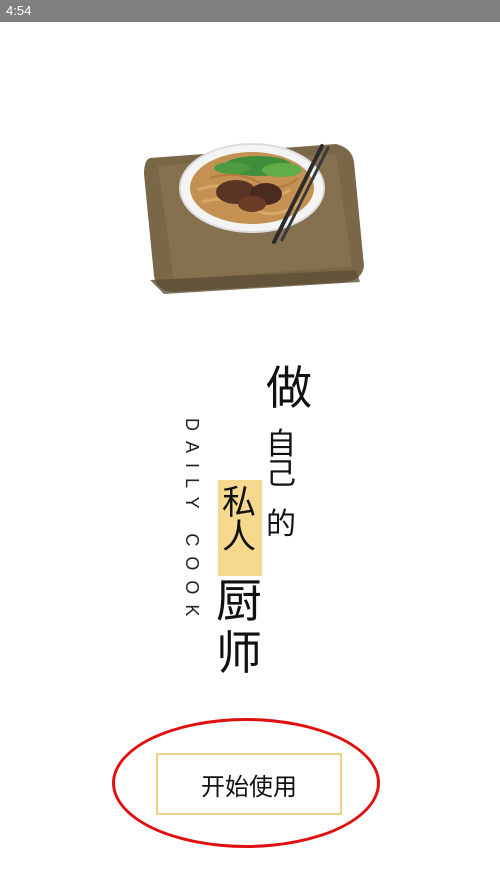 This screenshot has height=889, width=500. What do you see at coordinates (281, 524) in the screenshot?
I see `title-char-de: 的` at bounding box center [281, 524].